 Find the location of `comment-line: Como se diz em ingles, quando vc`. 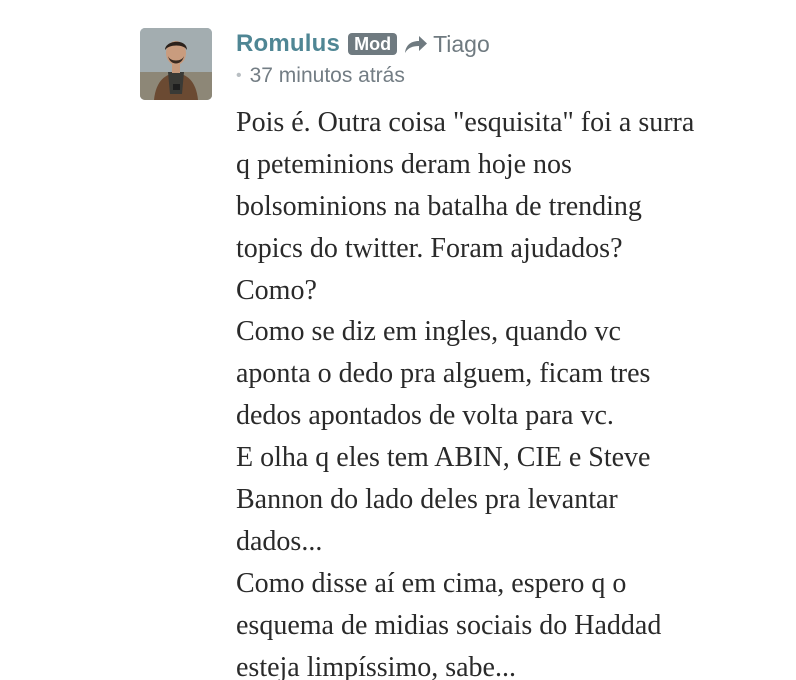

comment-line: Como se diz em ingles, quando vc is located at coordinates (428, 332).